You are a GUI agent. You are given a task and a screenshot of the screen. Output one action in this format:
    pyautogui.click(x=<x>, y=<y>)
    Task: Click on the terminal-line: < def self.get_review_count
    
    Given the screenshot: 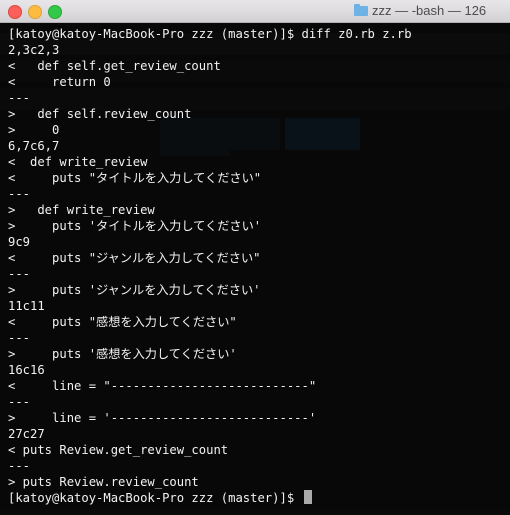 What is the action you would take?
    pyautogui.click(x=114, y=66)
    